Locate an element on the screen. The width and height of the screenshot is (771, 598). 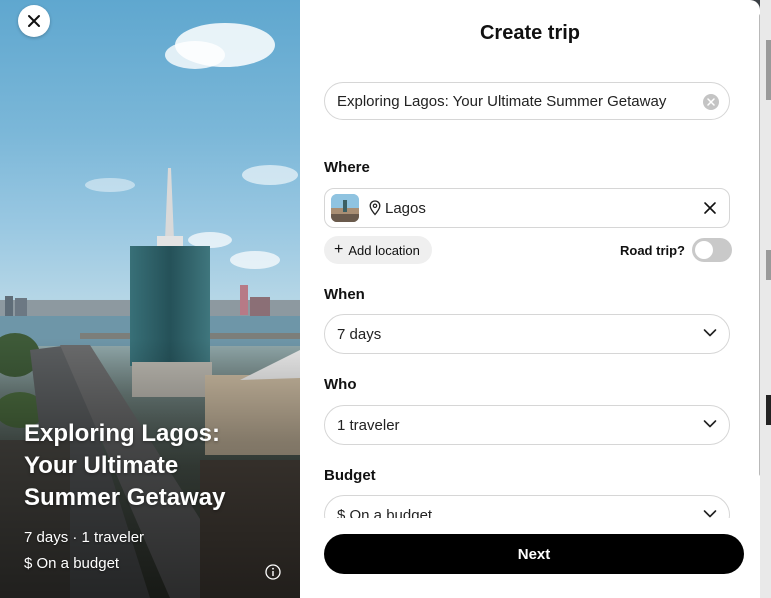
where-label: Where is located at coordinates (347, 167).